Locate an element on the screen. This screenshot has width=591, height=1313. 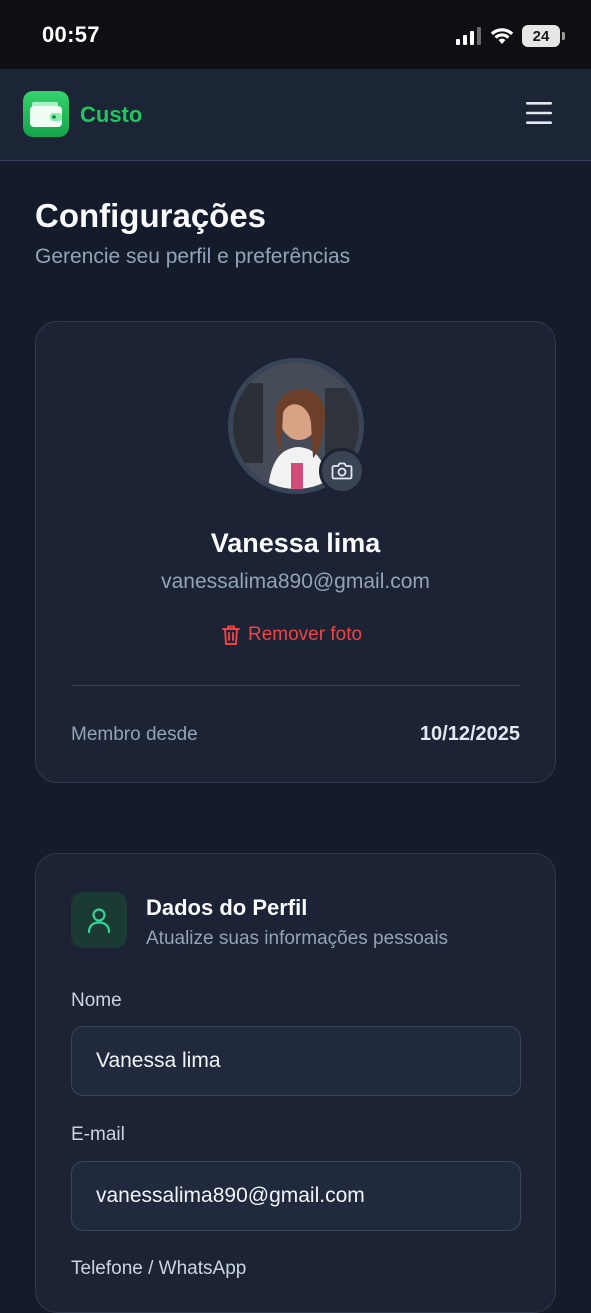
wifi-icon is located at coordinates (502, 36).